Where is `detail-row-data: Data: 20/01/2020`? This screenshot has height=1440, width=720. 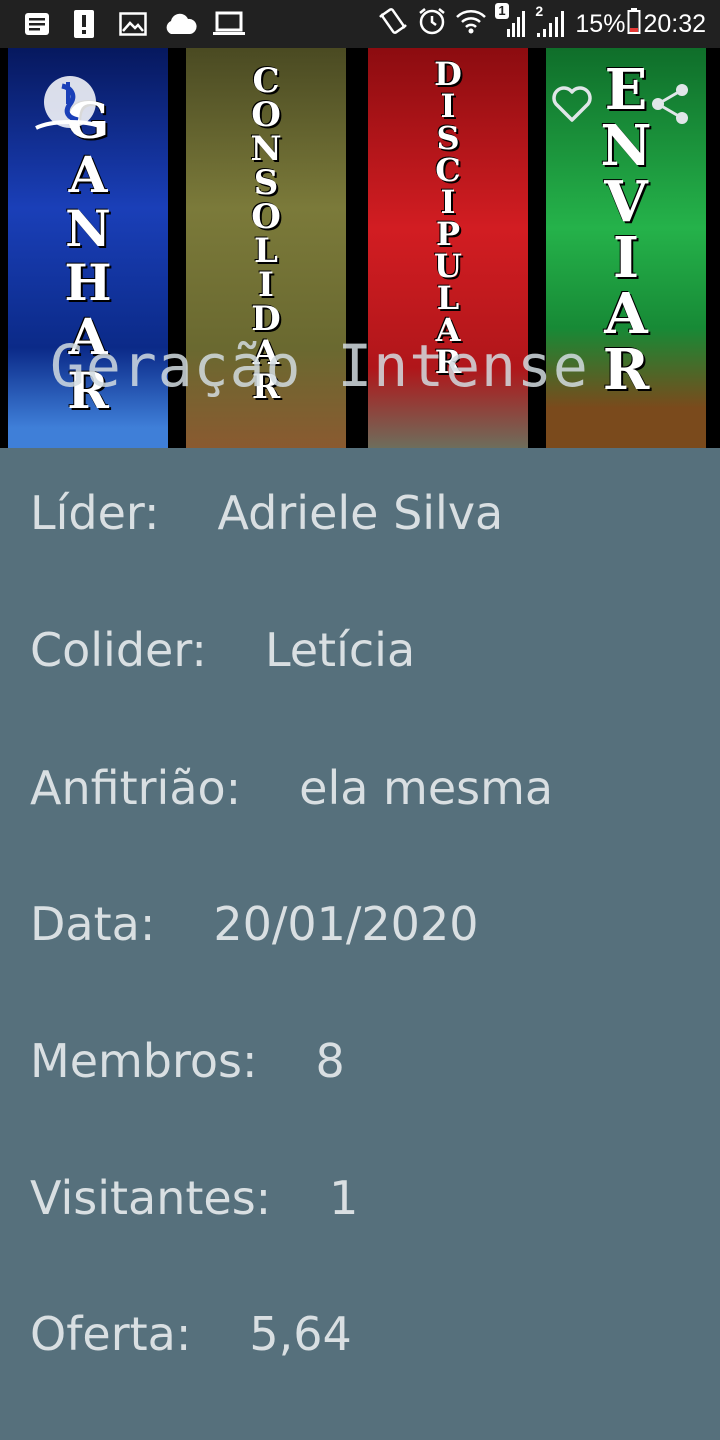 detail-row-data: Data: 20/01/2020 is located at coordinates (254, 924).